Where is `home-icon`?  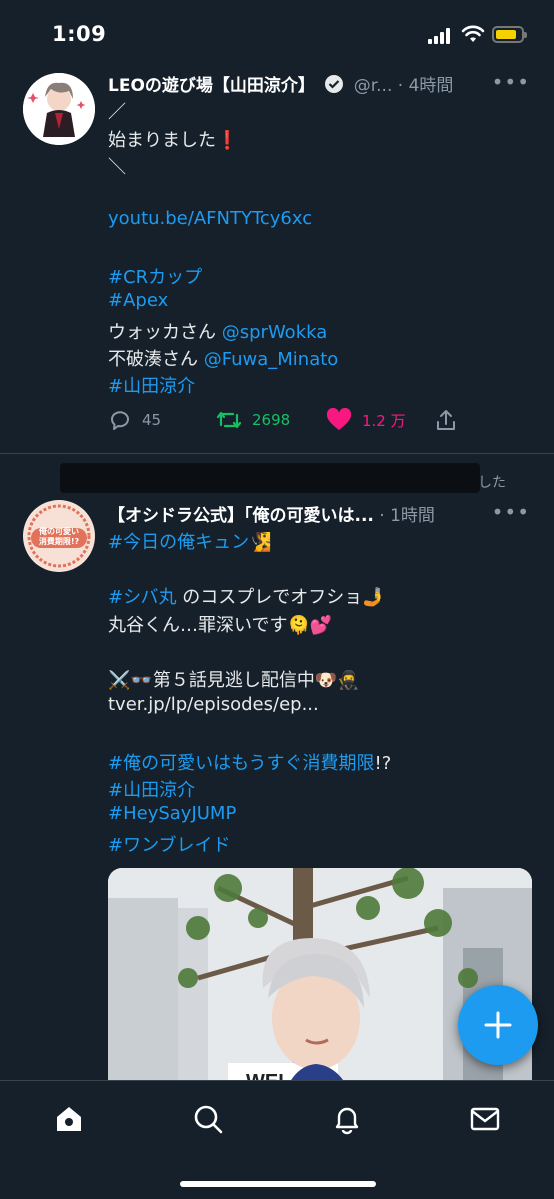 home-icon is located at coordinates (69, 1119).